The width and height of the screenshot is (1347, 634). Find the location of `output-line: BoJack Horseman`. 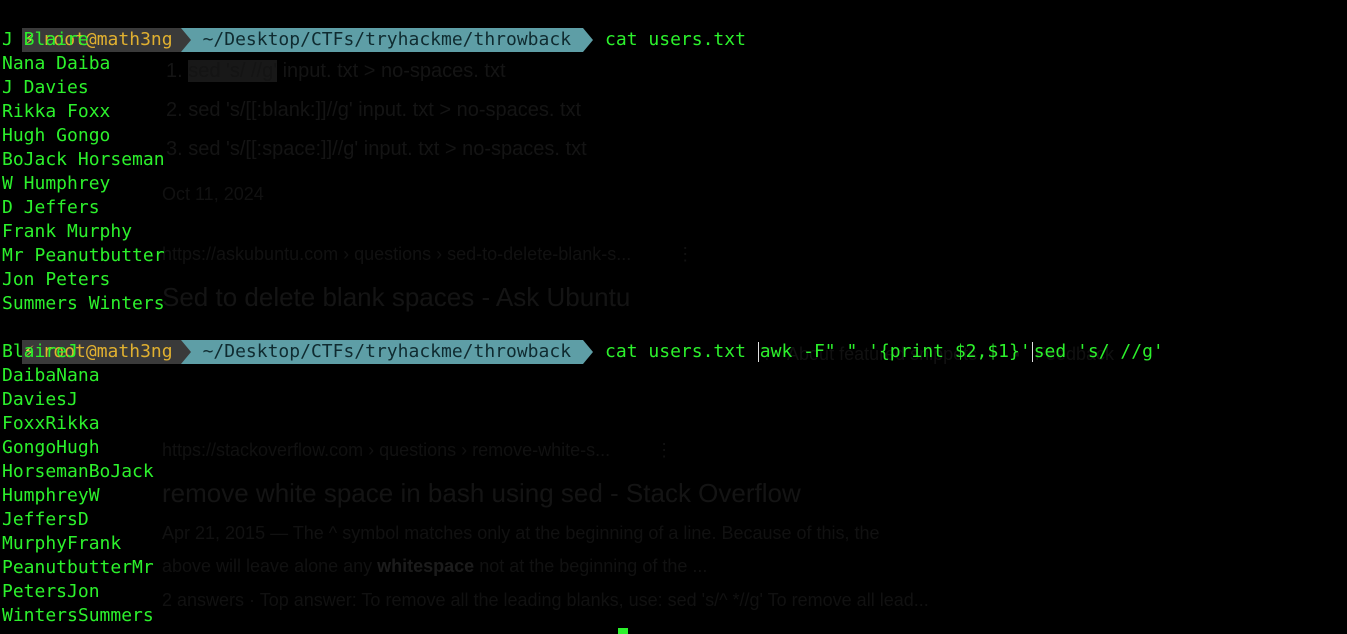

output-line: BoJack Horseman is located at coordinates (83, 159).